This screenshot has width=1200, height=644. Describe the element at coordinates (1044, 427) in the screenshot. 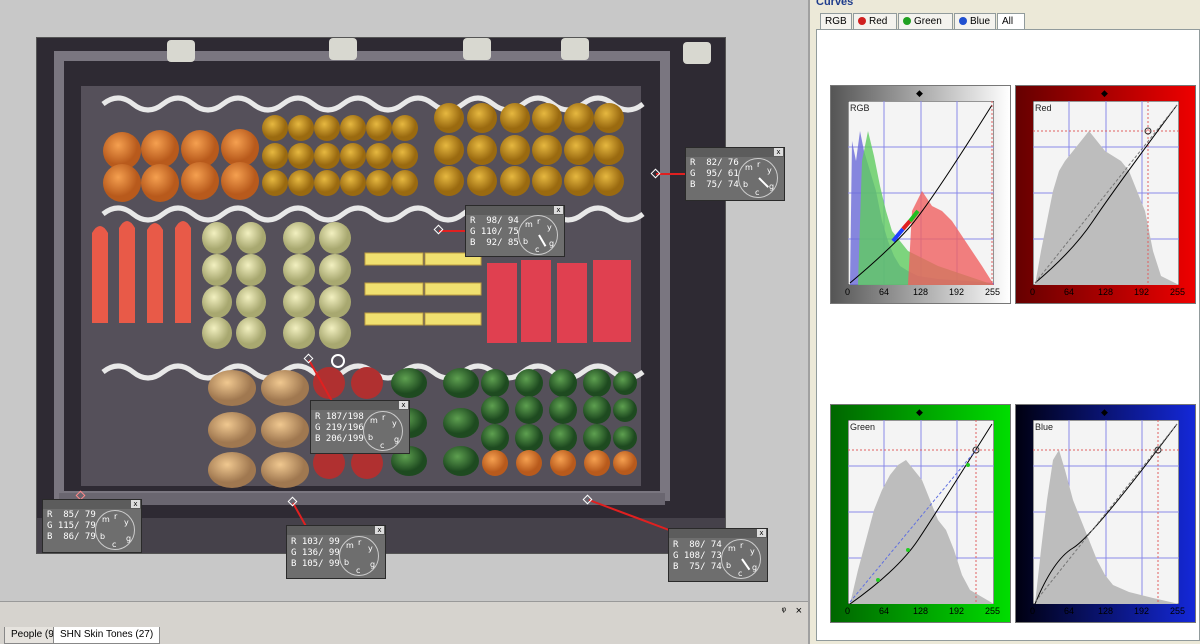

I see `graph-label: Blue` at that location.